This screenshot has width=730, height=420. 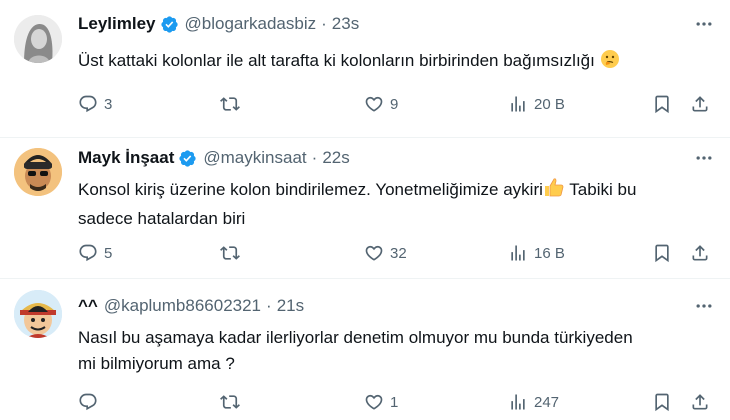 I want to click on views-button: 247, so click(x=533, y=402).